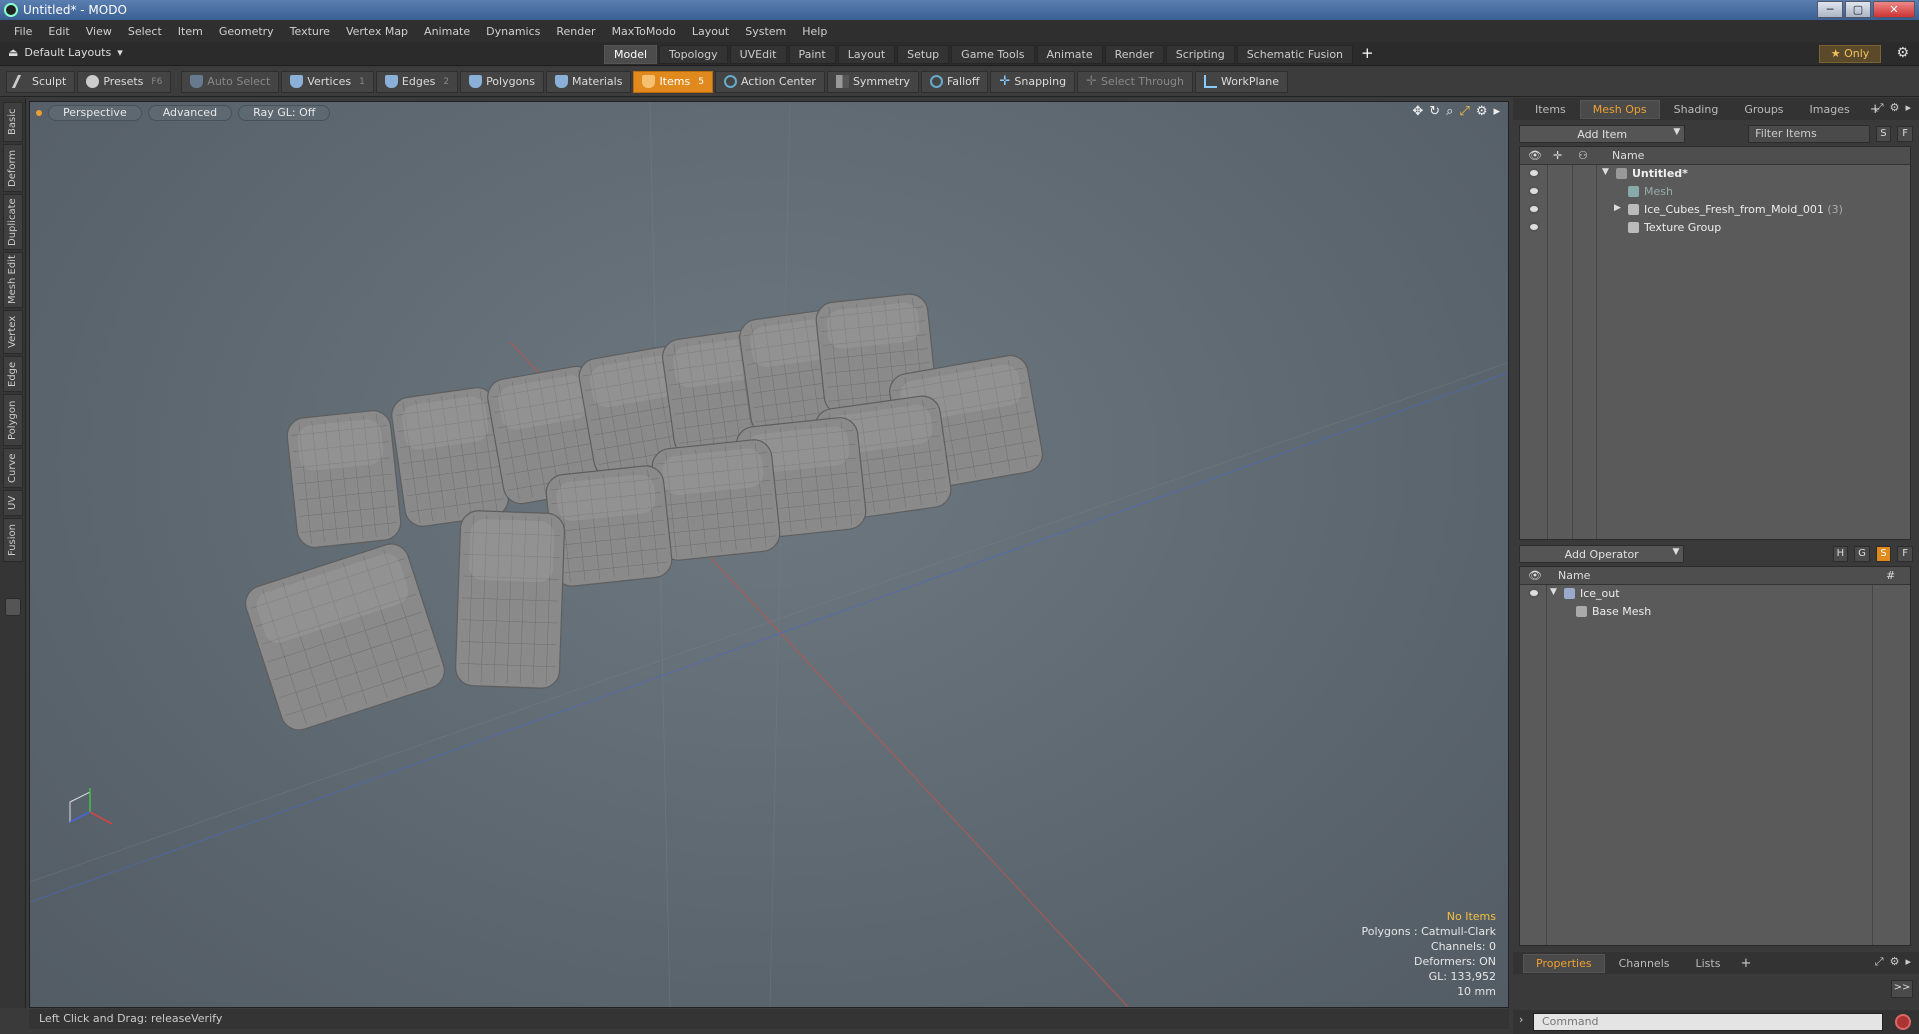 The height and width of the screenshot is (1034, 1919). Describe the element at coordinates (95, 113) in the screenshot. I see `view-type-button: Perspective` at that location.